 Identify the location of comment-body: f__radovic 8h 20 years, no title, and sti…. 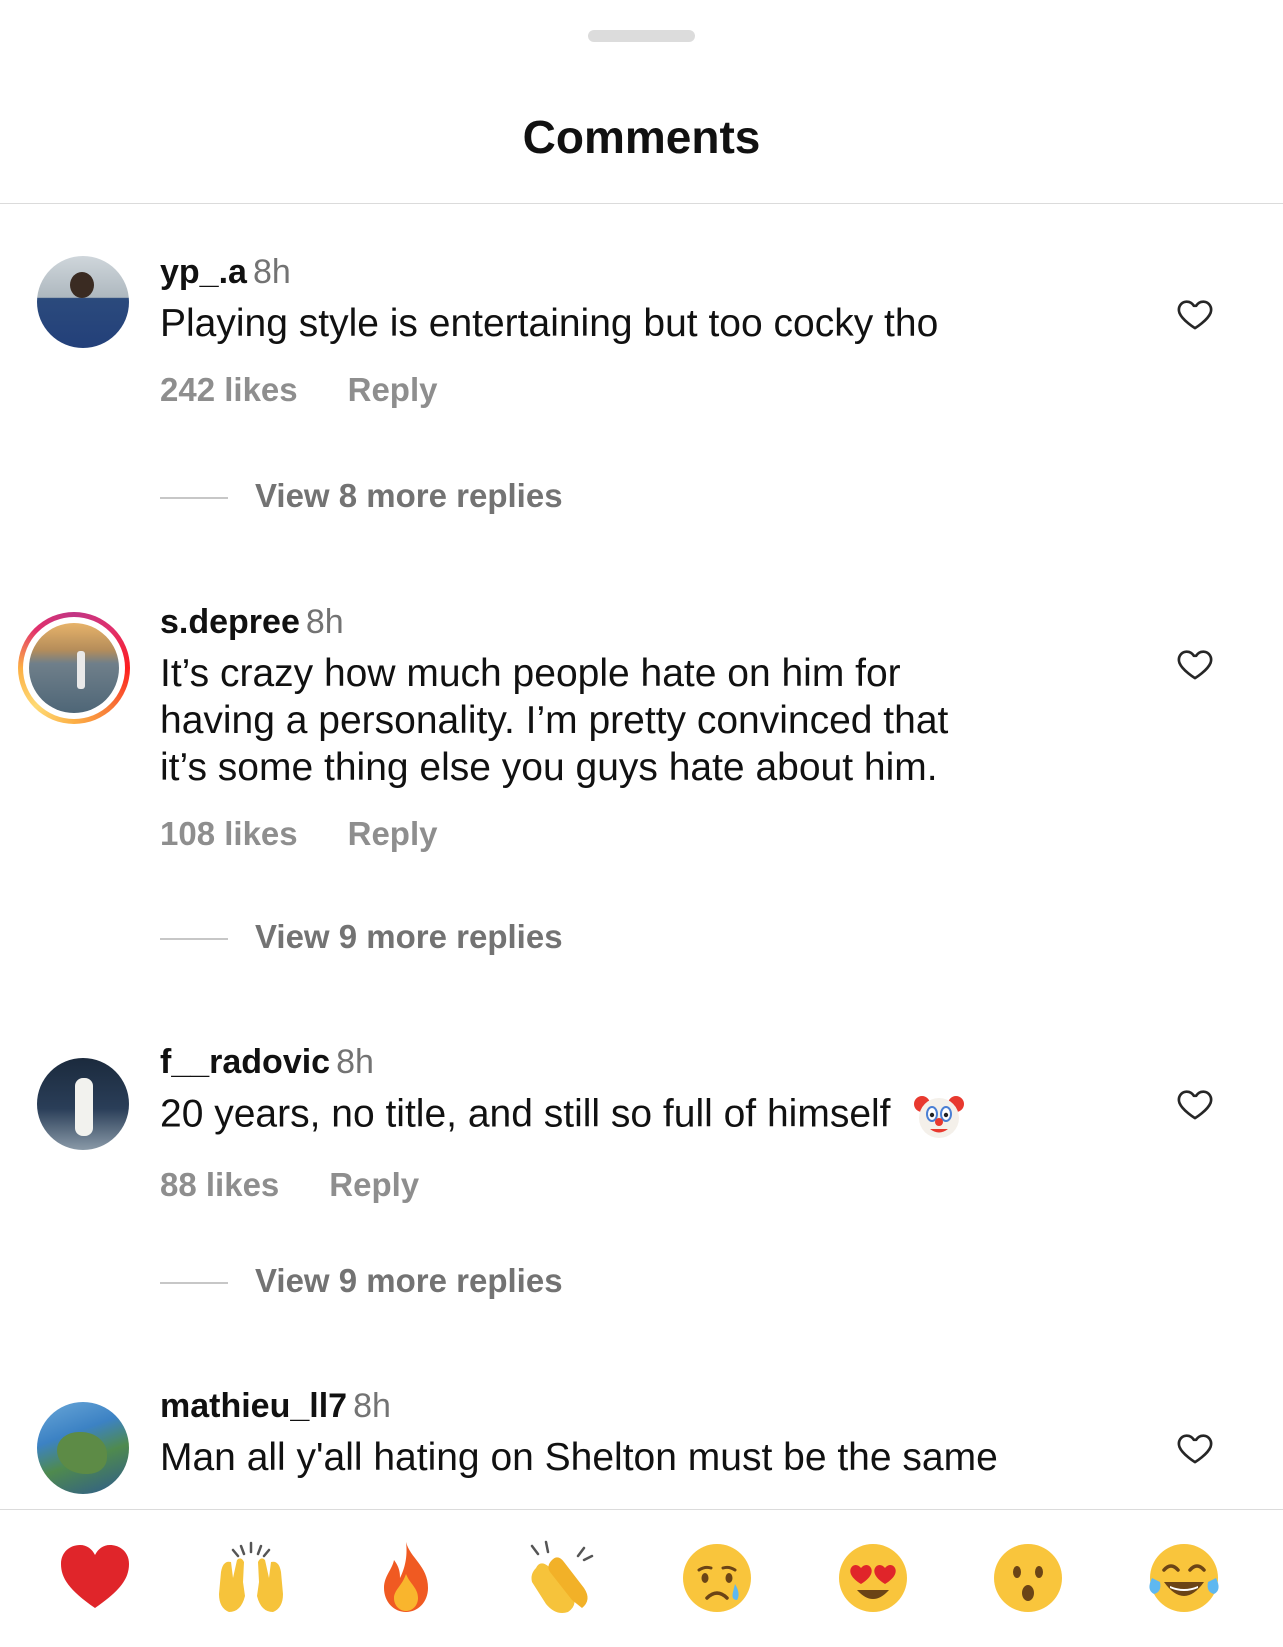
(610, 1123).